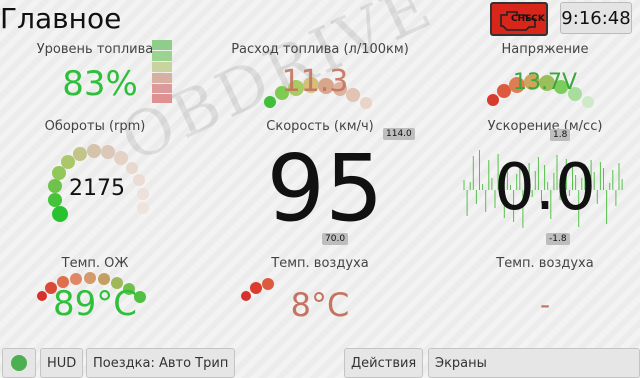 The width and height of the screenshot is (640, 378). I want to click on check-label: CHECK, so click(528, 19).